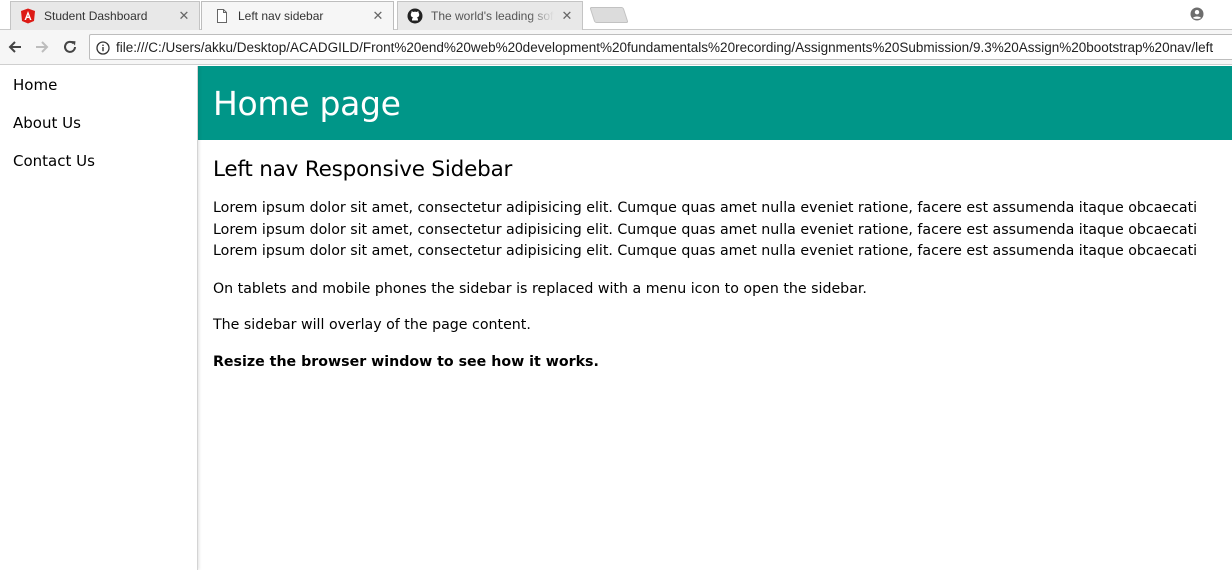  I want to click on angular-icon, so click(28, 16).